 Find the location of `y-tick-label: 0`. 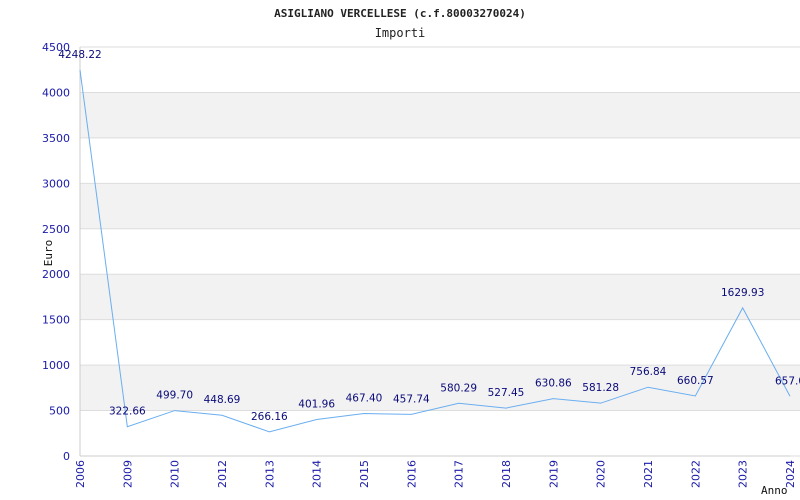

y-tick-label: 0 is located at coordinates (66, 456).